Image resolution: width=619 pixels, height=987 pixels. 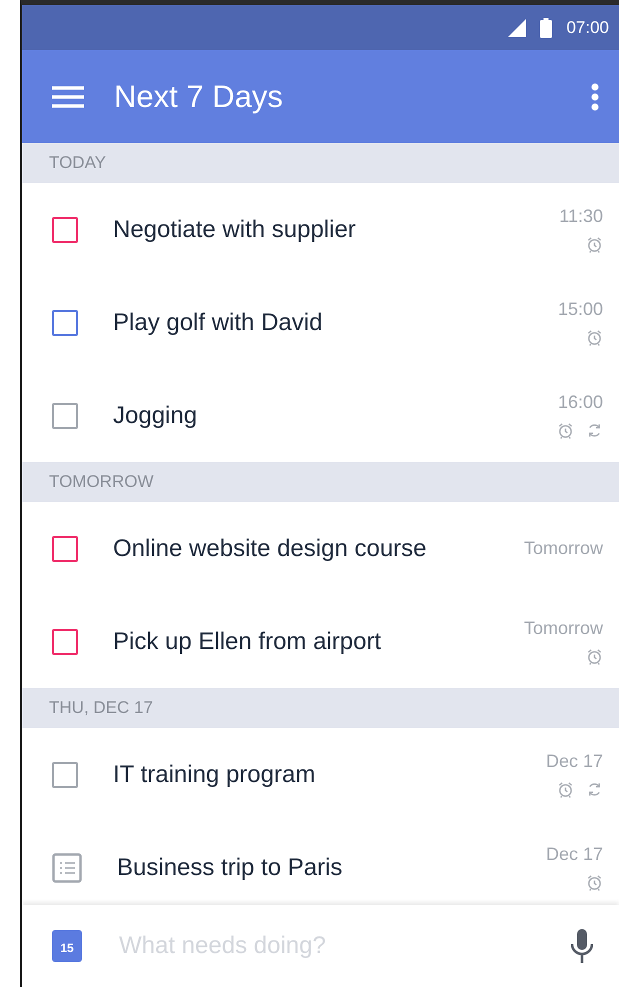 What do you see at coordinates (68, 96) in the screenshot?
I see `menu-icon` at bounding box center [68, 96].